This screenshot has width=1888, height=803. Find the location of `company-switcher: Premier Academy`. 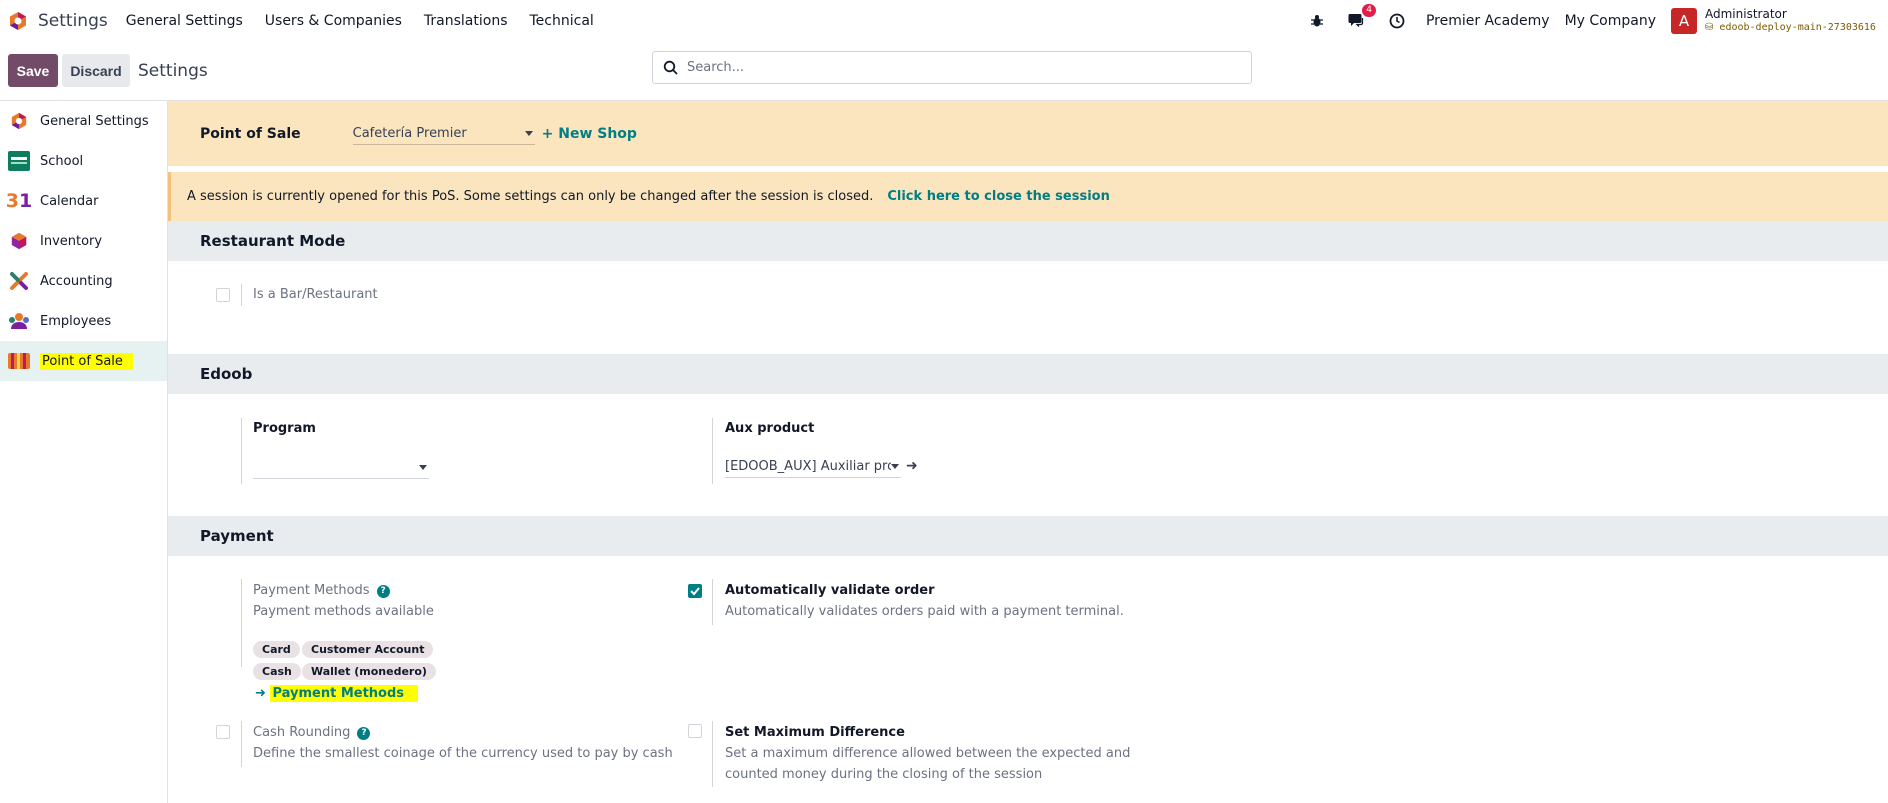

company-switcher: Premier Academy is located at coordinates (1488, 21).